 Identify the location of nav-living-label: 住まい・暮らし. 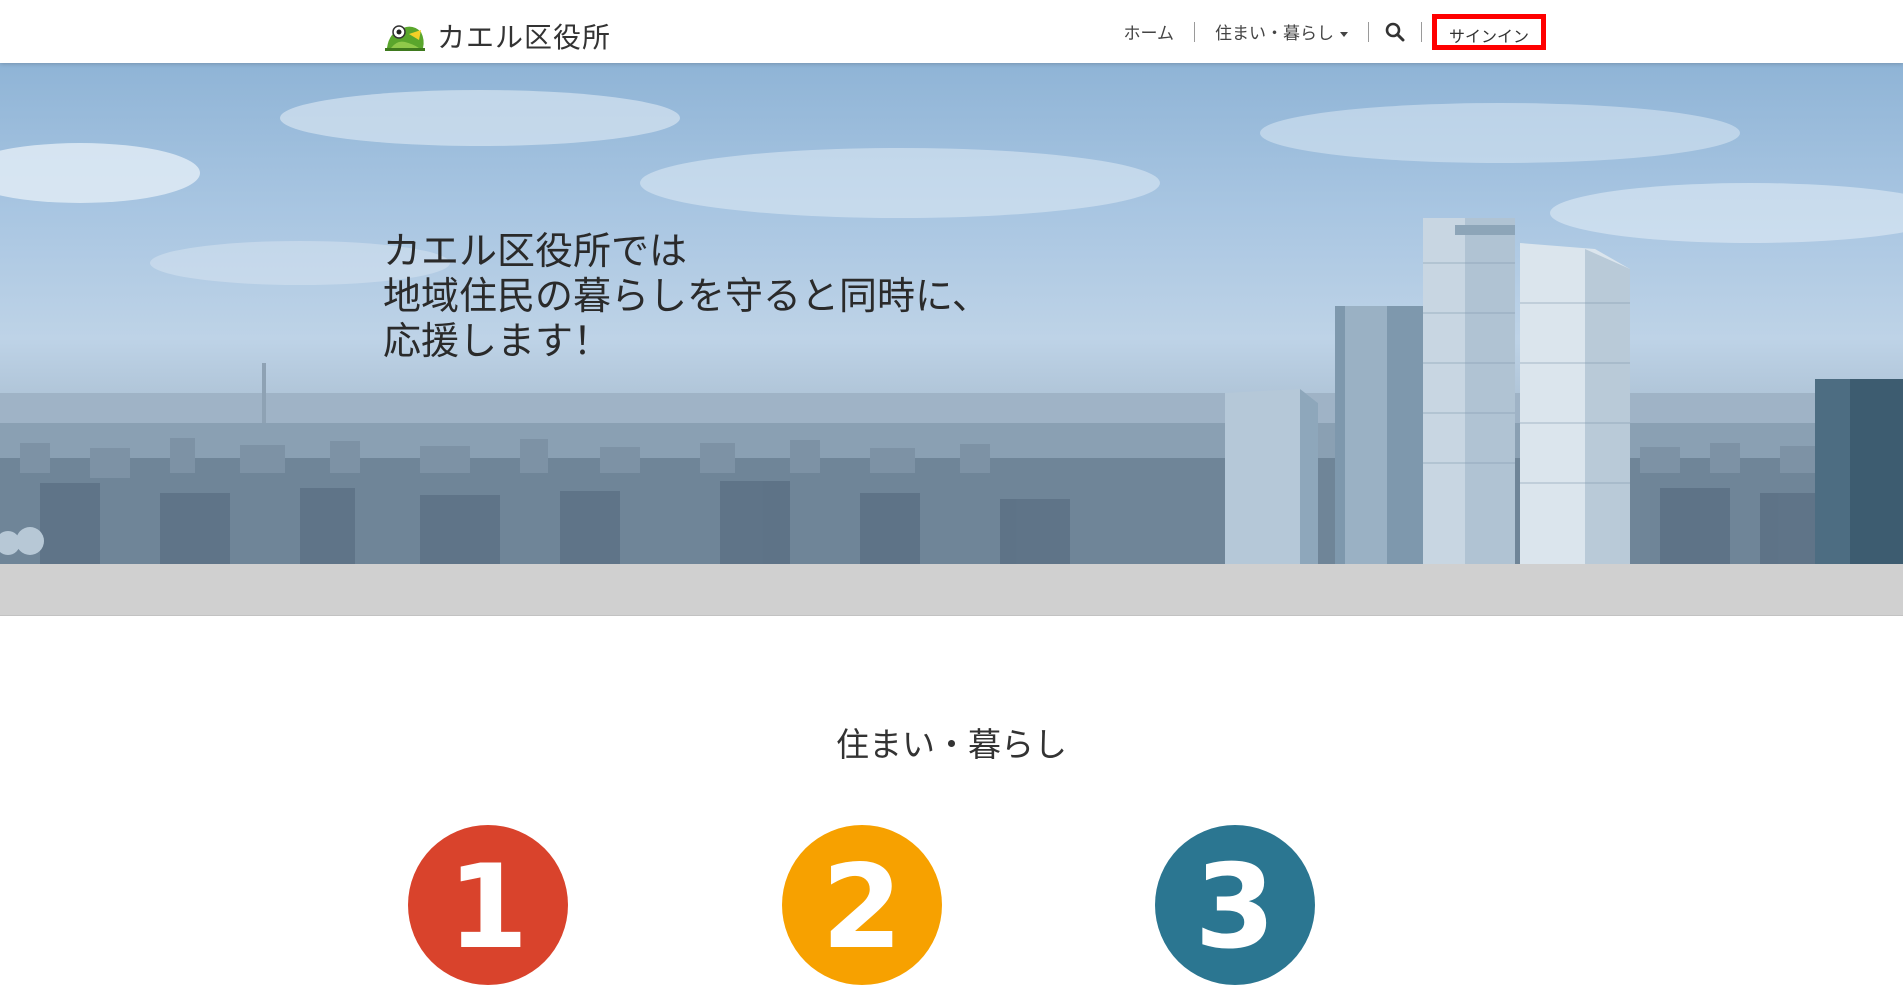
(1274, 34).